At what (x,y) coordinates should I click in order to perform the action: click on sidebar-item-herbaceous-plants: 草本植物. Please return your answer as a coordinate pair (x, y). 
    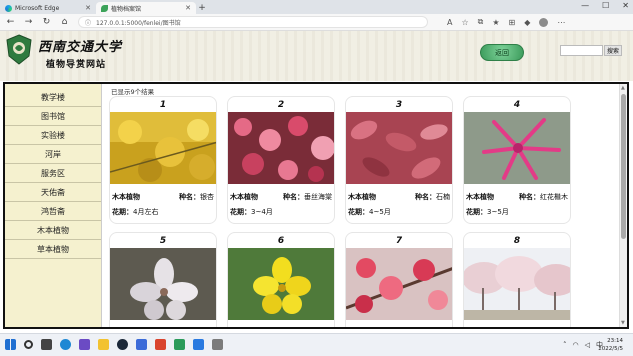
    Looking at the image, I should click on (53, 249).